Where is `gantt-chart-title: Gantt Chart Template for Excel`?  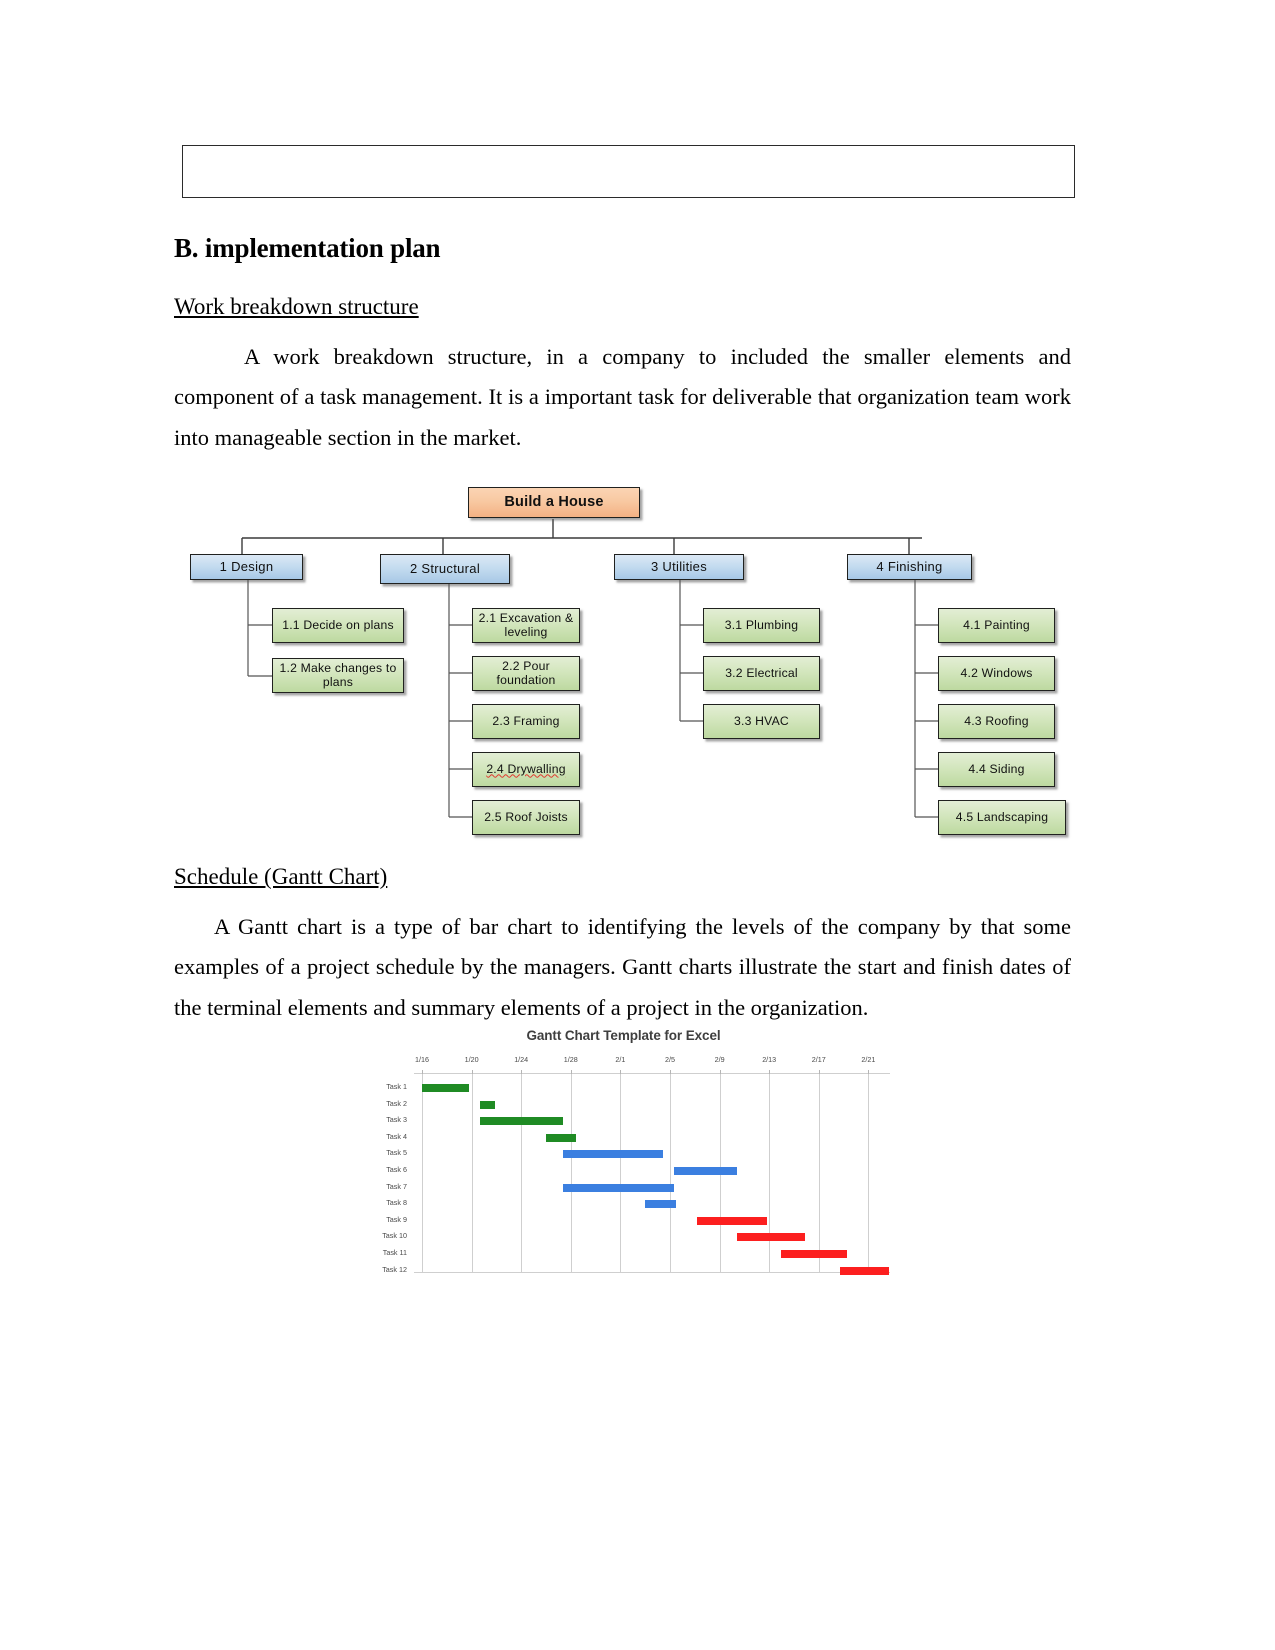 gantt-chart-title: Gantt Chart Template for Excel is located at coordinates (623, 1035).